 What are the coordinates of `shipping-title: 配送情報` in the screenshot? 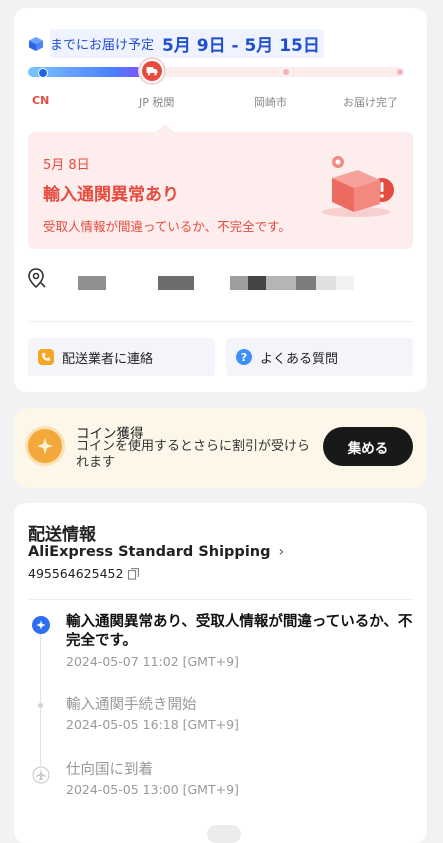 It's located at (62, 535).